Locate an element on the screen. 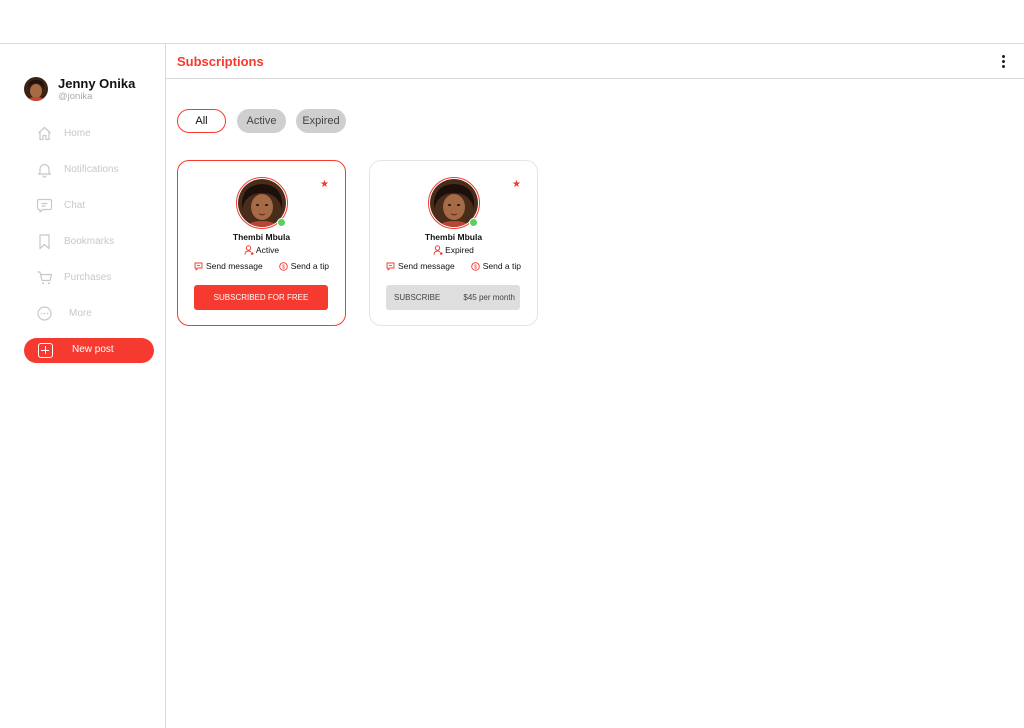 The image size is (1024, 728). user-name: Jenny Onika is located at coordinates (97, 83).